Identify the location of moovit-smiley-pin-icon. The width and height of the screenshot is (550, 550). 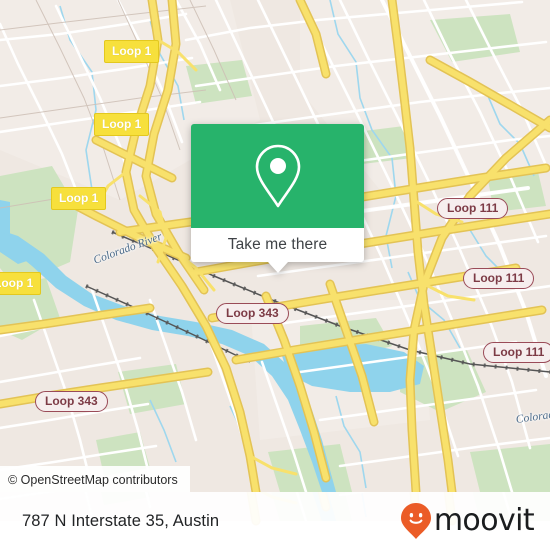
(415, 521).